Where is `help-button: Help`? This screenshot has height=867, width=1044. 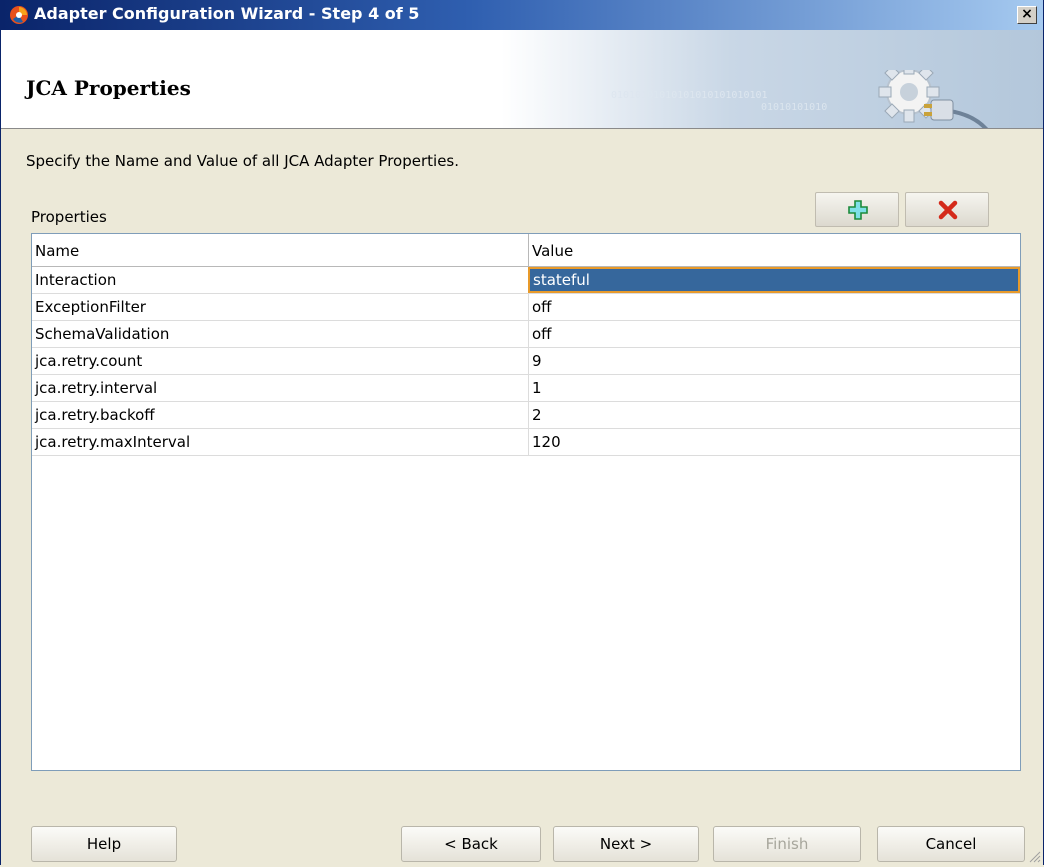 help-button: Help is located at coordinates (104, 844).